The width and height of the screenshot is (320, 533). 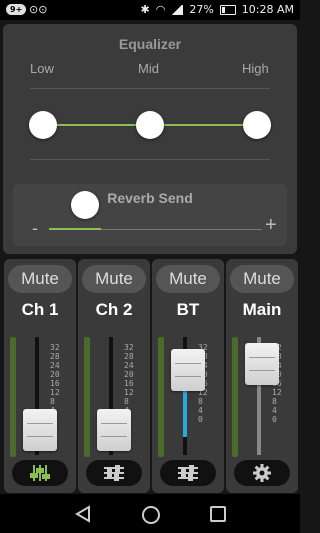 I want to click on channel-name: Main, so click(x=262, y=309).